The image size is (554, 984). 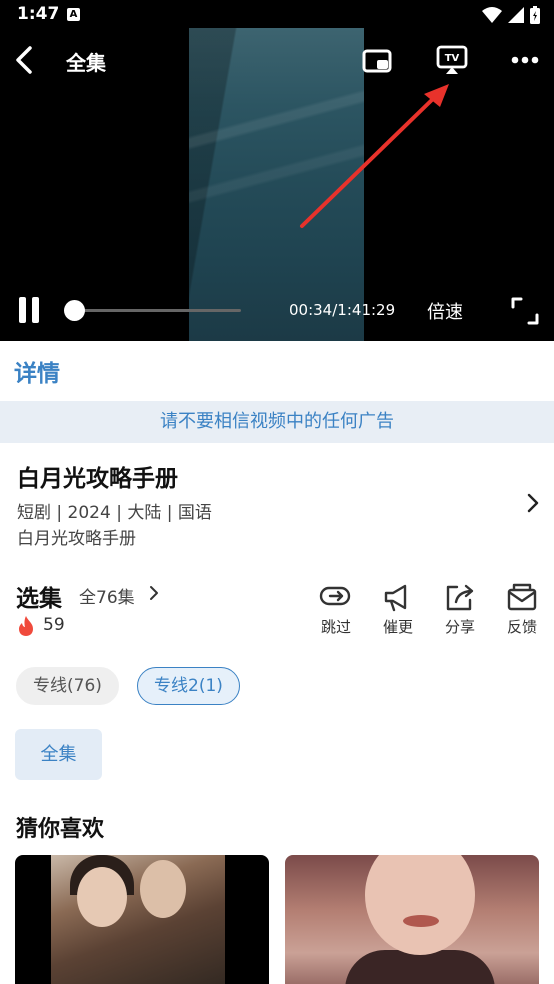 I want to click on line-option: 专线(76), so click(x=67, y=686).